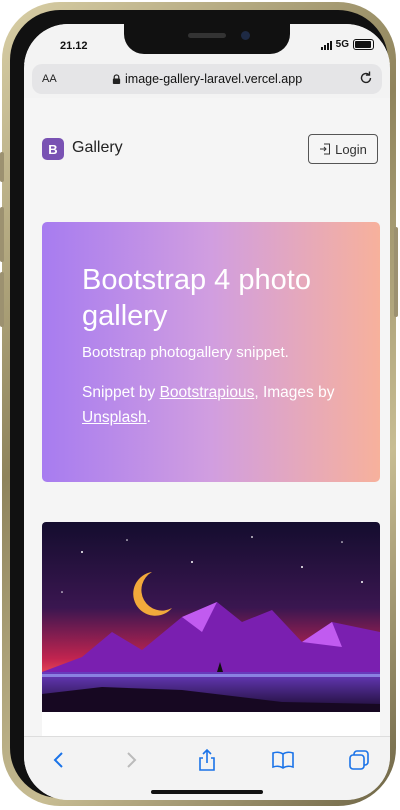 The image size is (400, 810). Describe the element at coordinates (207, 392) in the screenshot. I see `bootstrapious-link: Bootstrapious` at that location.